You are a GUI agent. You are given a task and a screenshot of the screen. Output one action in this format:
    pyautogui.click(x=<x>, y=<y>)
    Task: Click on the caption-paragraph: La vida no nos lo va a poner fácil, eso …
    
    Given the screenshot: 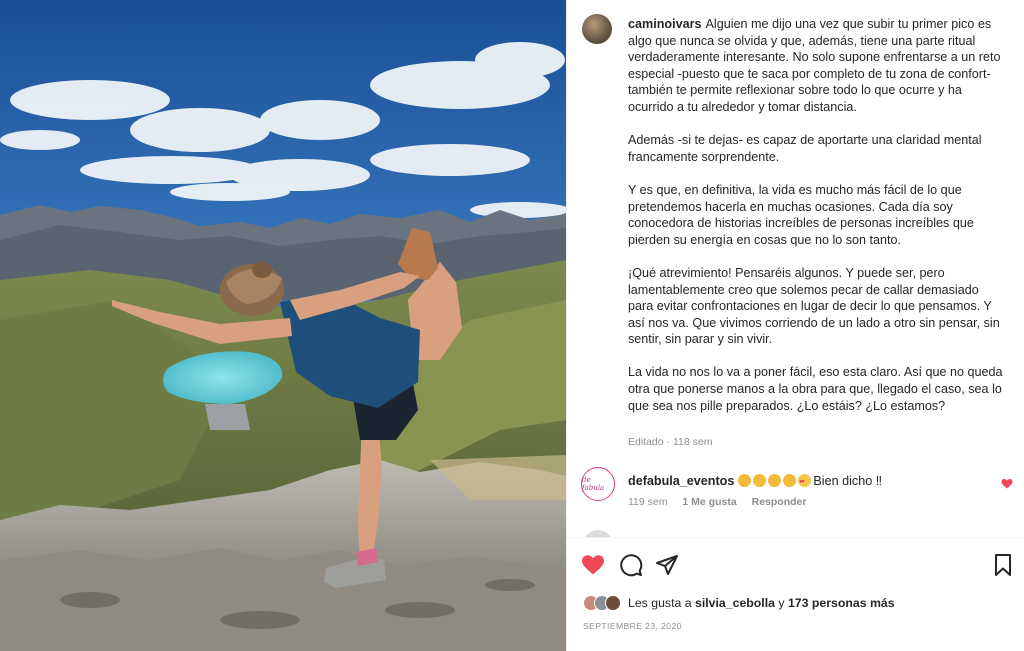 What is the action you would take?
    pyautogui.click(x=815, y=389)
    